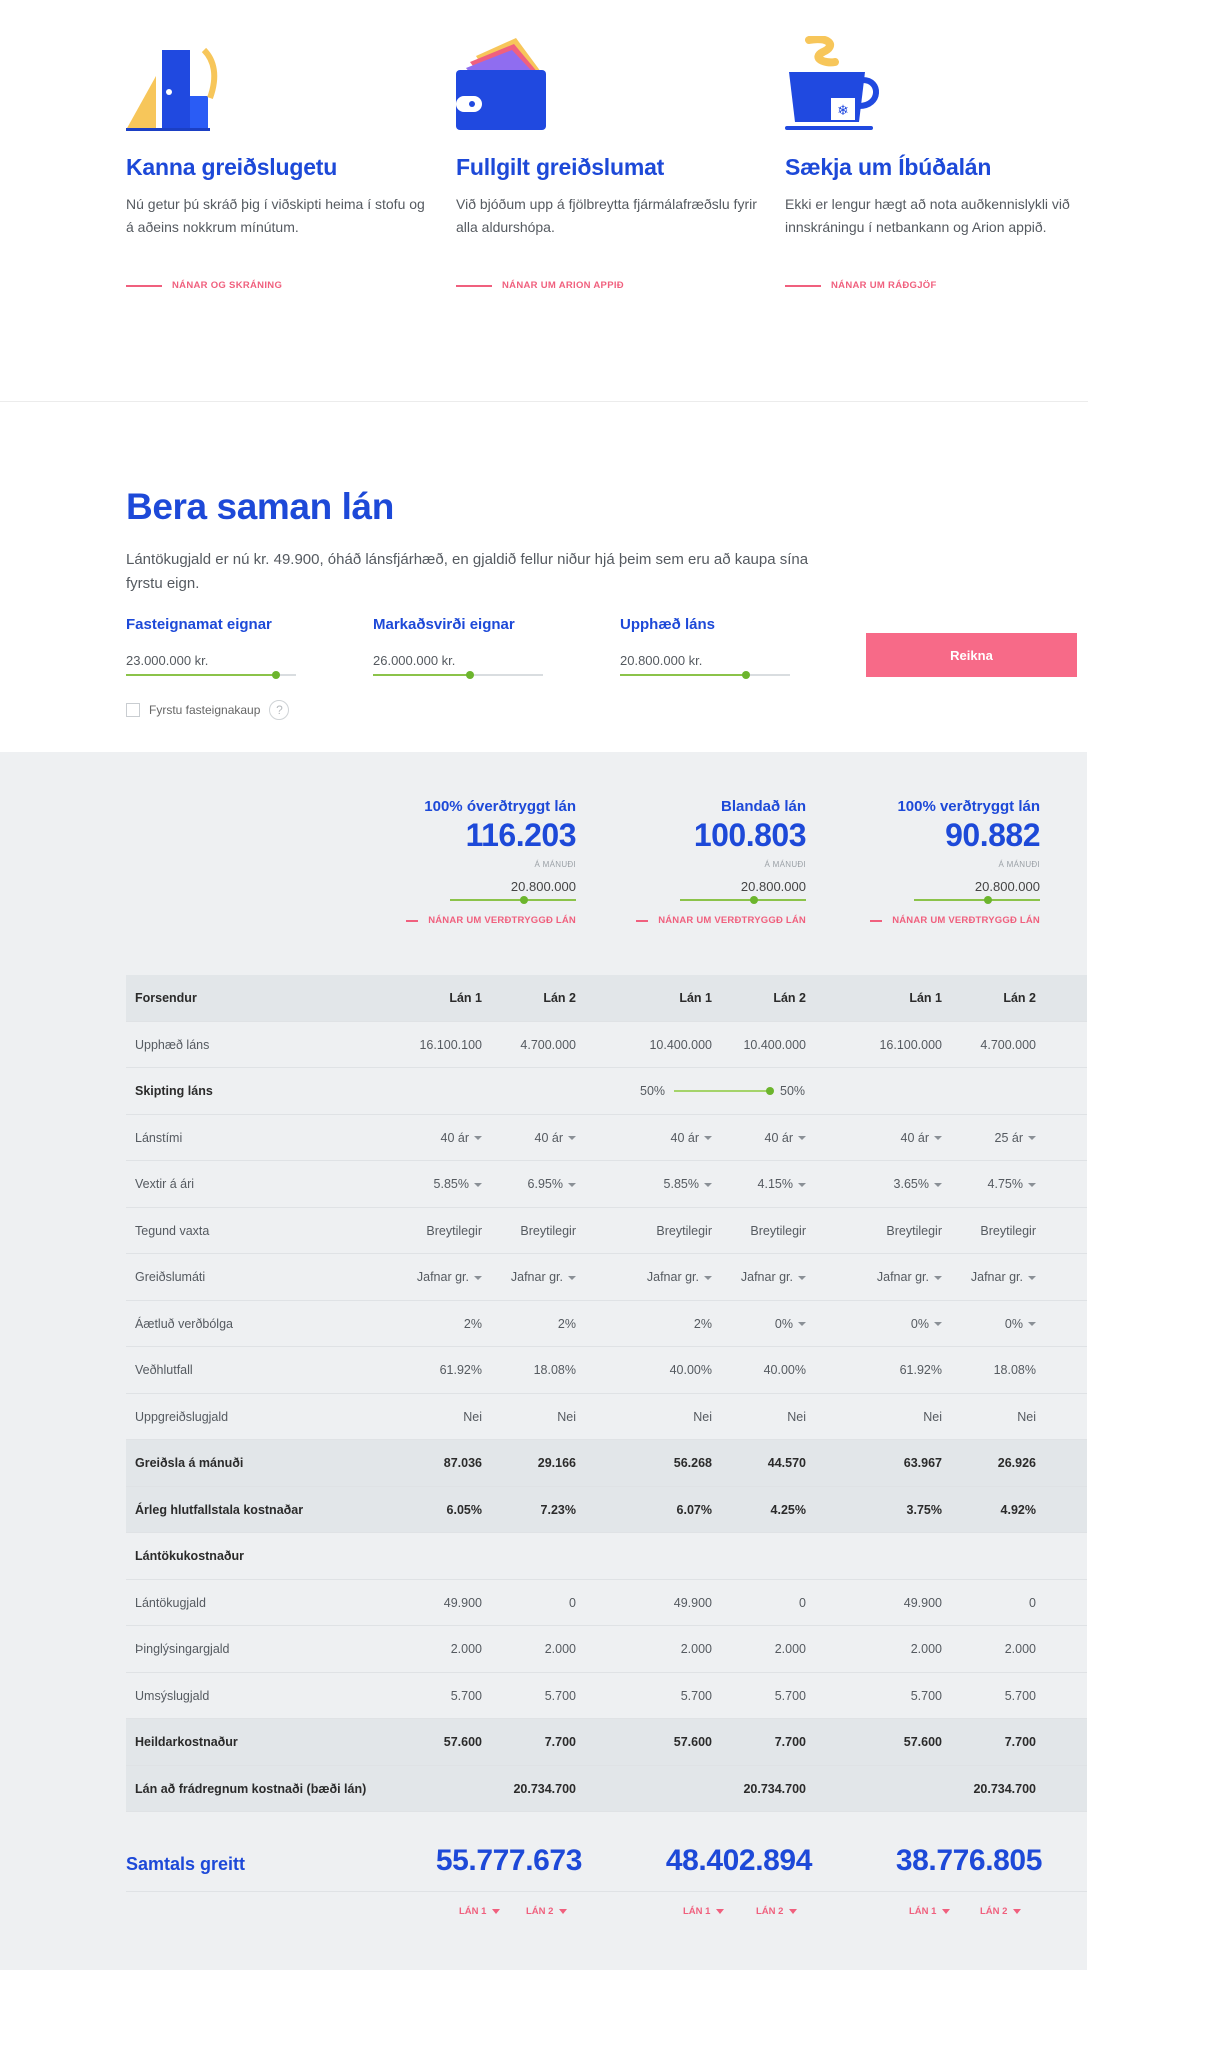 The height and width of the screenshot is (2059, 1220). Describe the element at coordinates (888, 167) in the screenshot. I see `feature-title: Sækja um Íbúðalán` at that location.